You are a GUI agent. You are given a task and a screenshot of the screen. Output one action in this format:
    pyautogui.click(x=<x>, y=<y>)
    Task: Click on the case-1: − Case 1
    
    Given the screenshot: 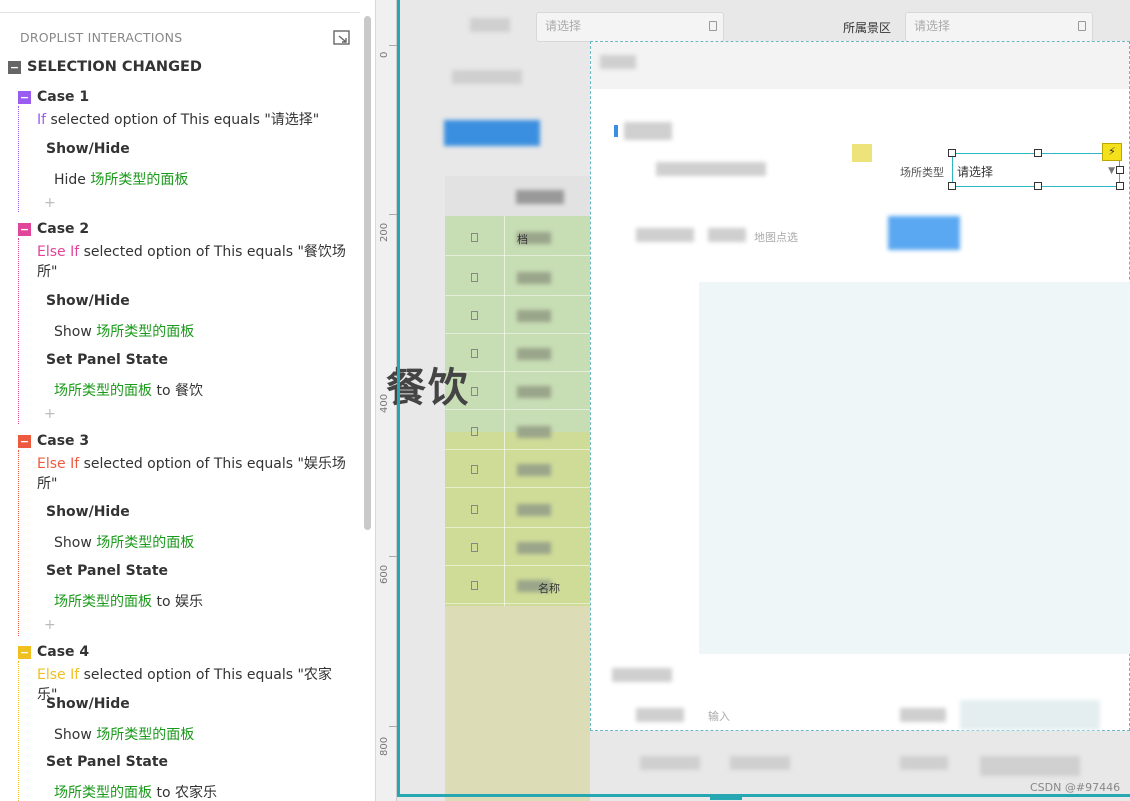 What is the action you would take?
    pyautogui.click(x=53, y=97)
    